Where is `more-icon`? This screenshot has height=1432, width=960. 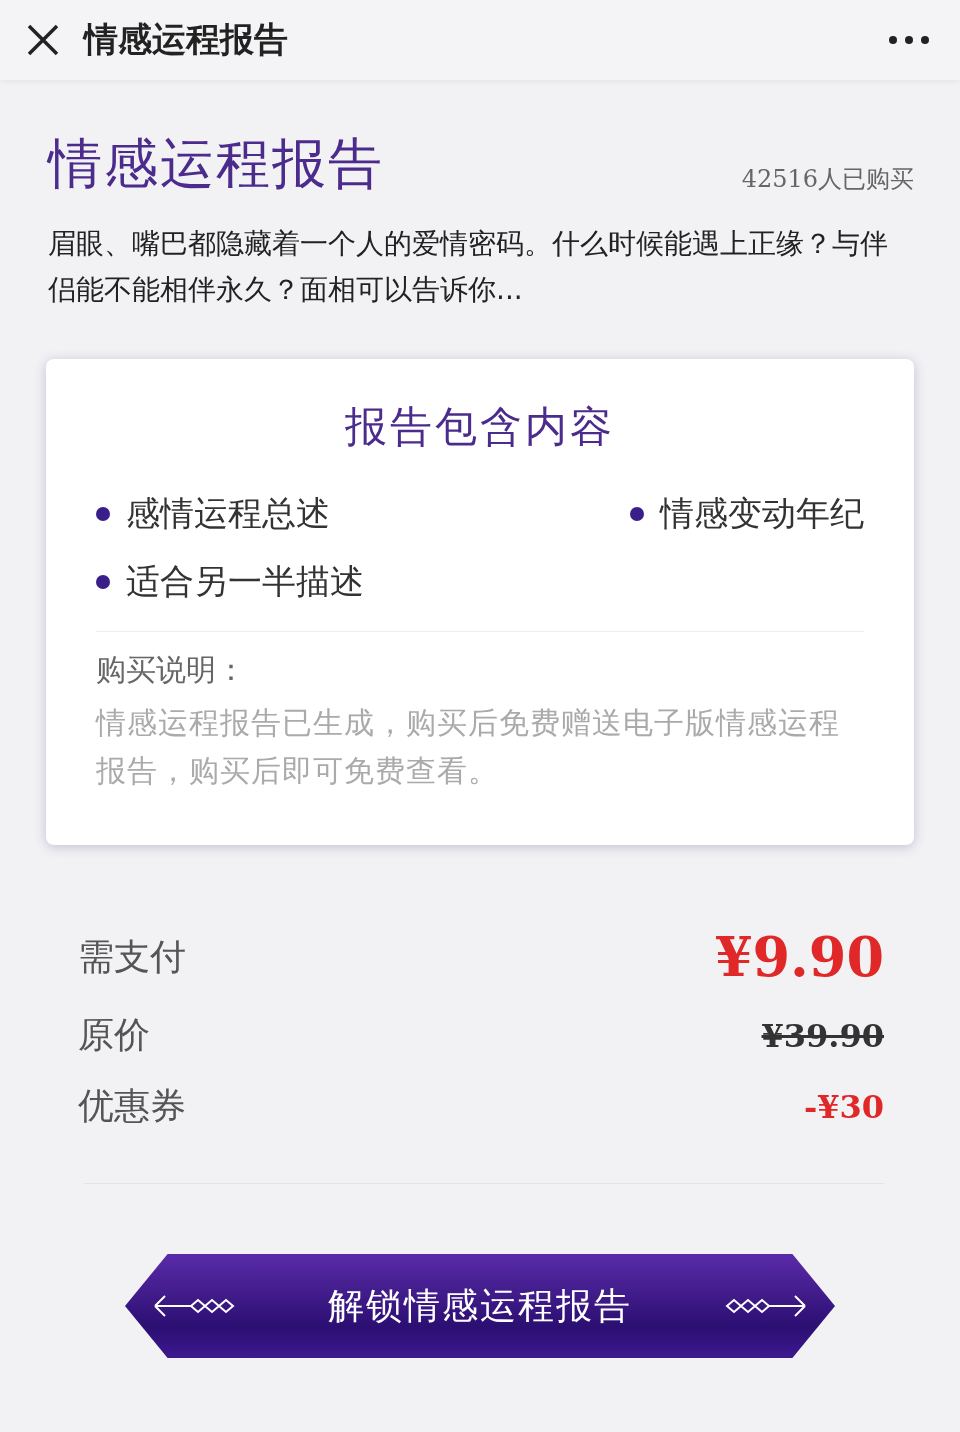
more-icon is located at coordinates (909, 40).